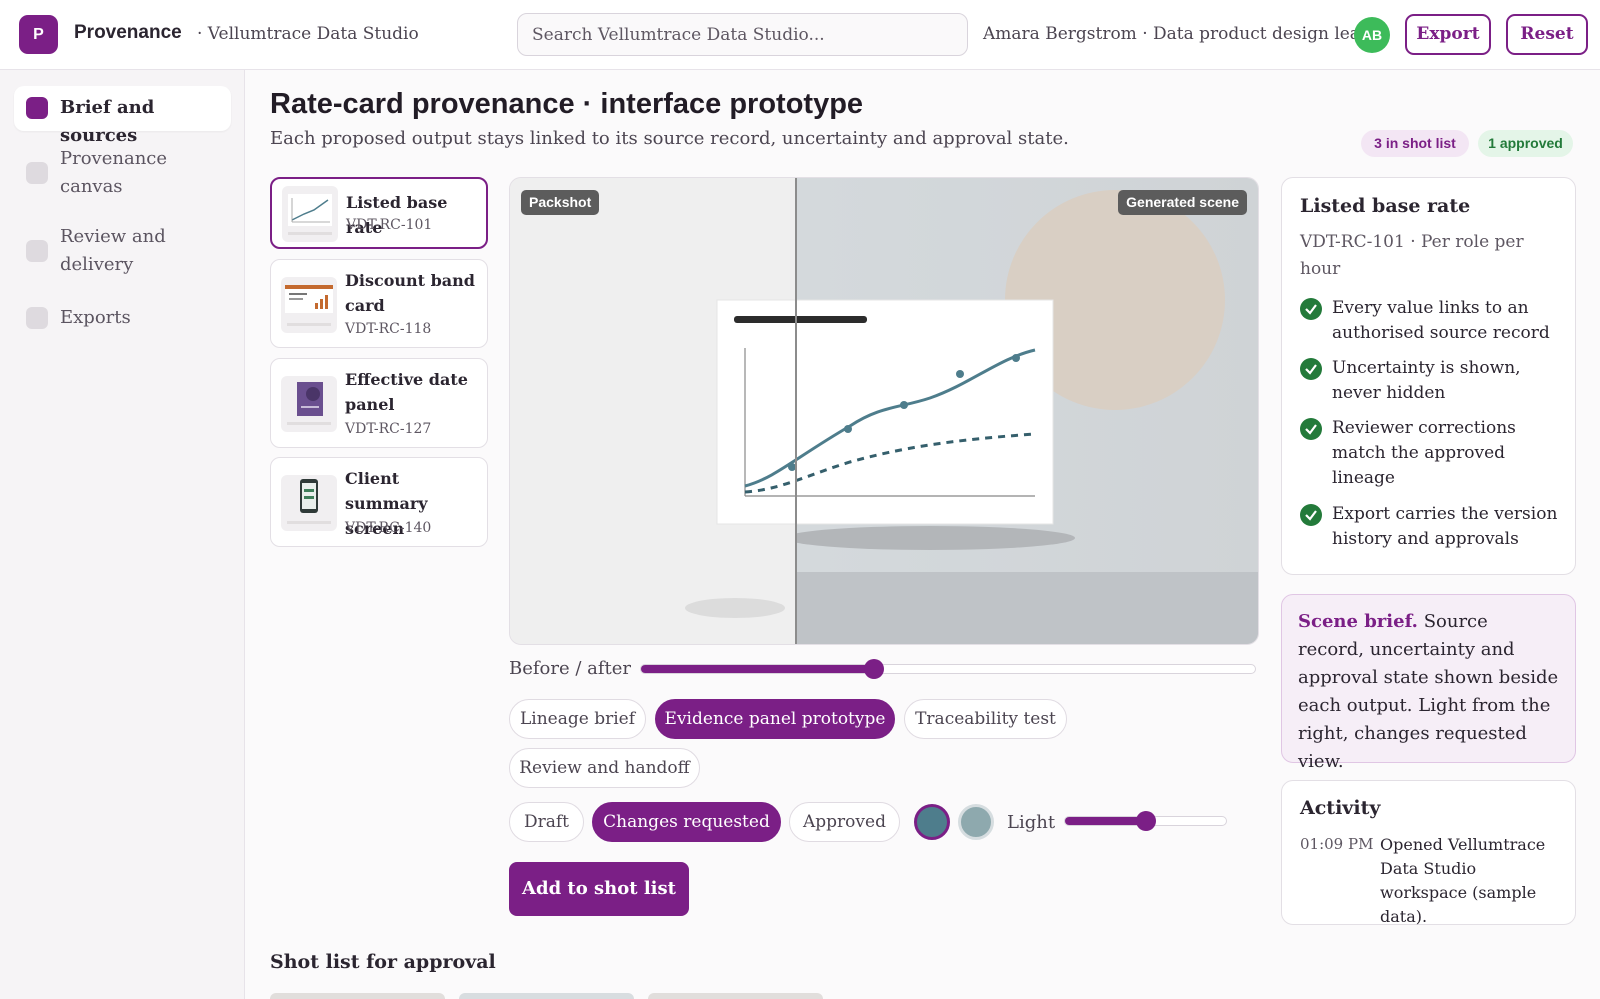 This screenshot has height=999, width=1600. Describe the element at coordinates (599, 889) in the screenshot. I see `add-to-shot-list-button: Add to shot list` at that location.